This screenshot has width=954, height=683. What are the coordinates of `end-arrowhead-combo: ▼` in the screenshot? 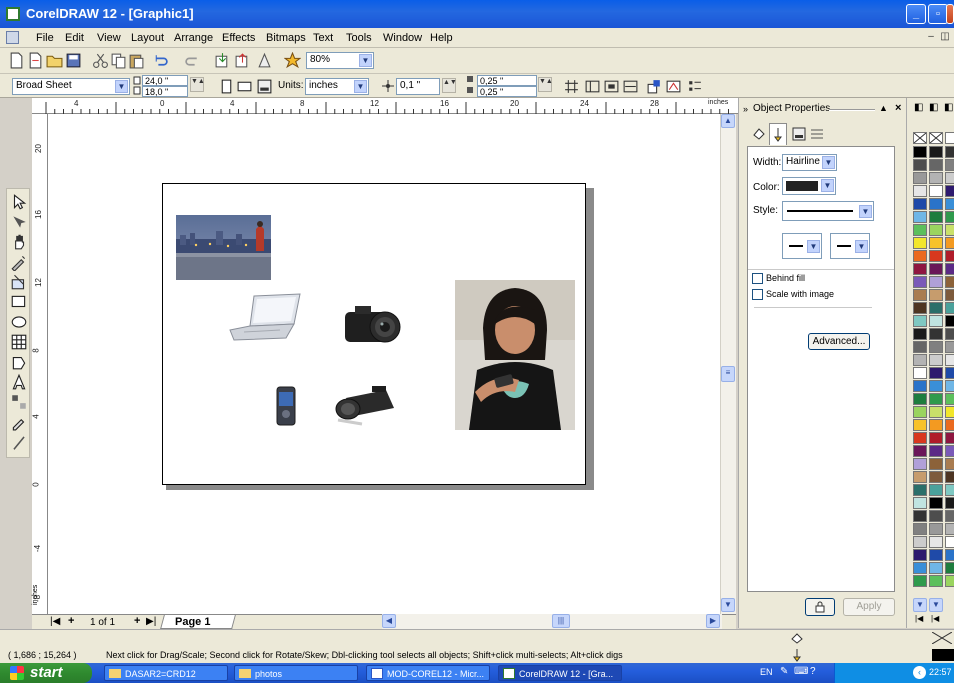 It's located at (850, 246).